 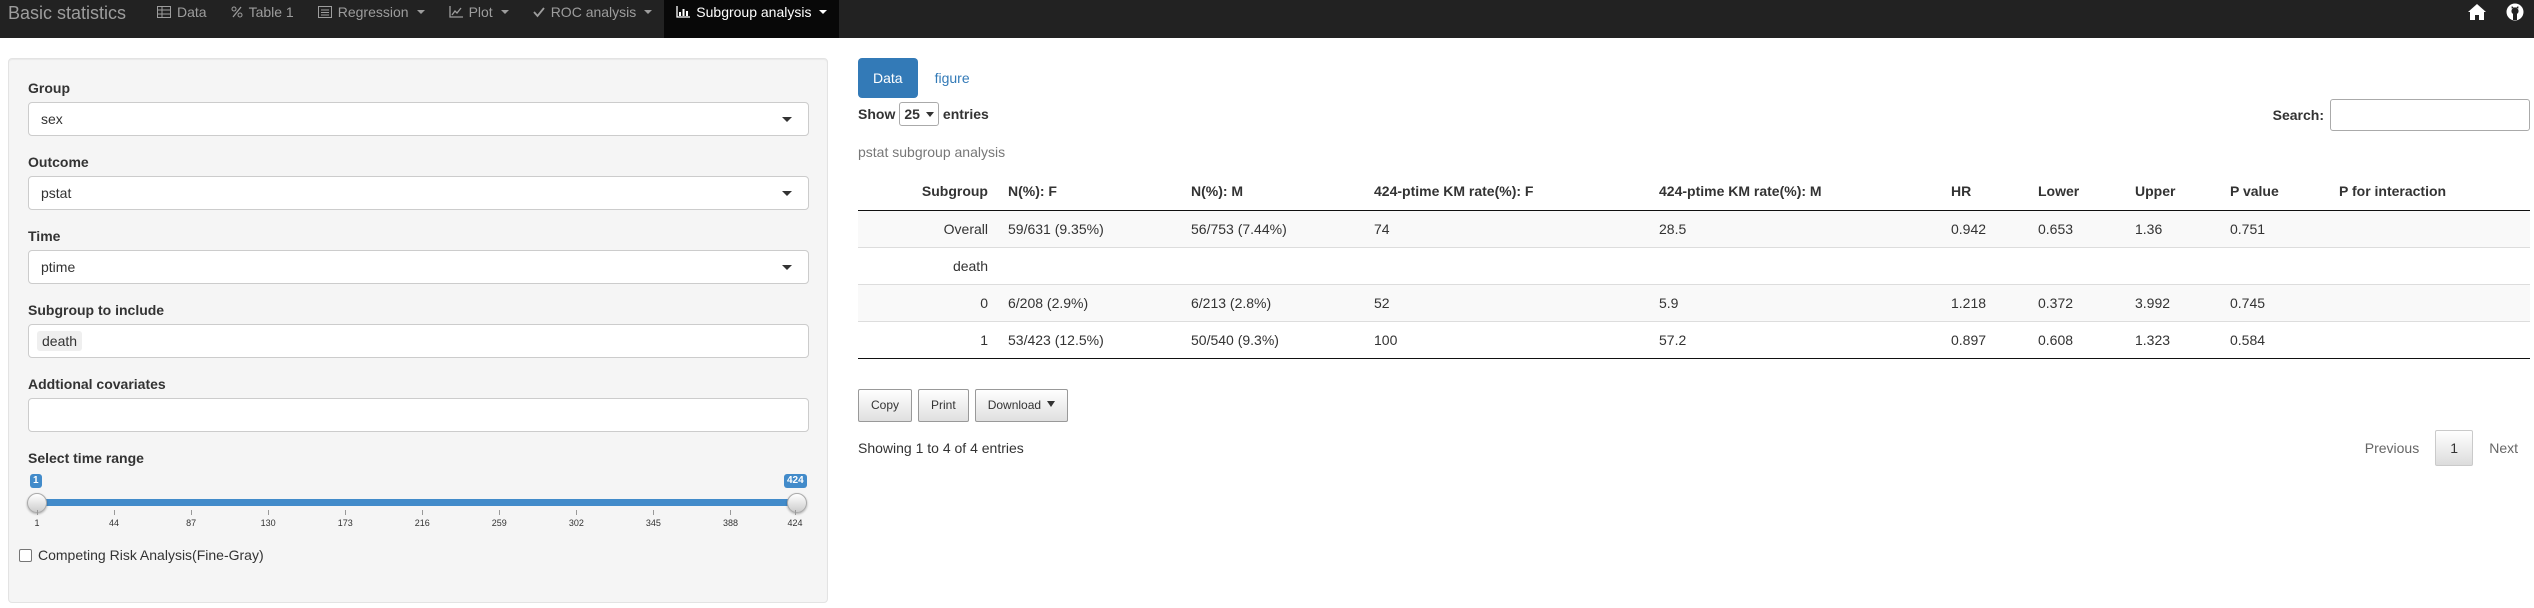 I want to click on group-label: Group, so click(x=49, y=88).